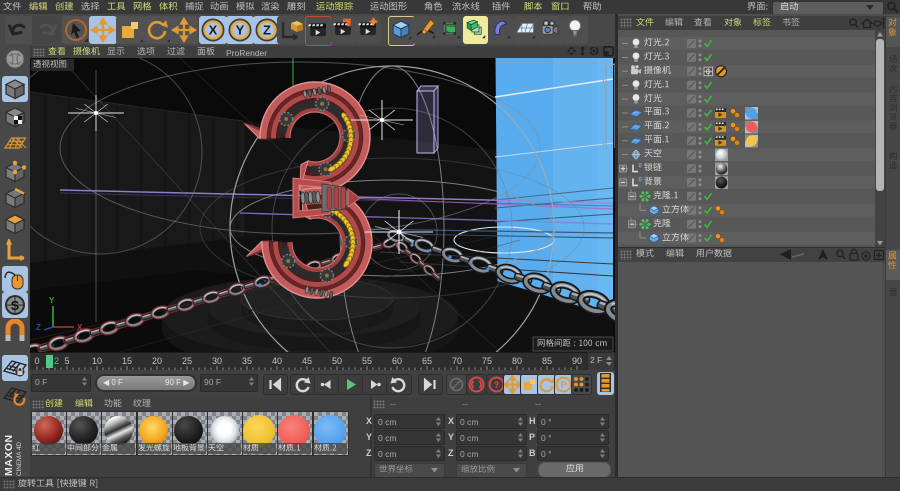  Describe the element at coordinates (307, 361) in the screenshot. I see `svg-text: 45` at that location.